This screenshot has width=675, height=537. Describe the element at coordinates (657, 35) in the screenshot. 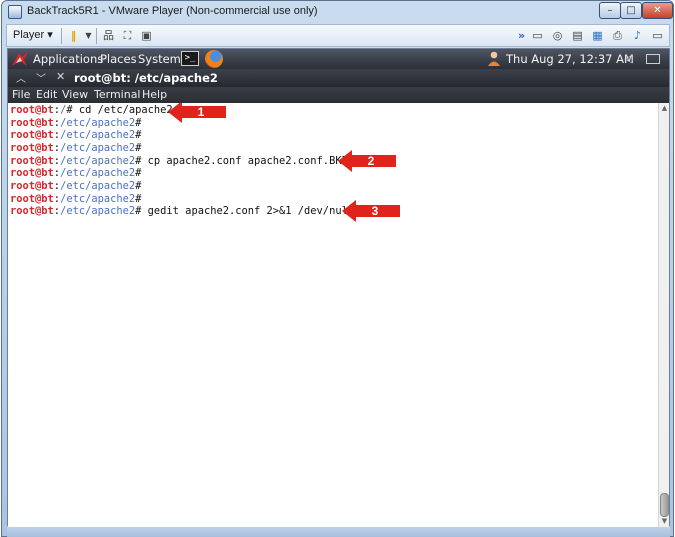

I see `message-icon: ▭` at that location.